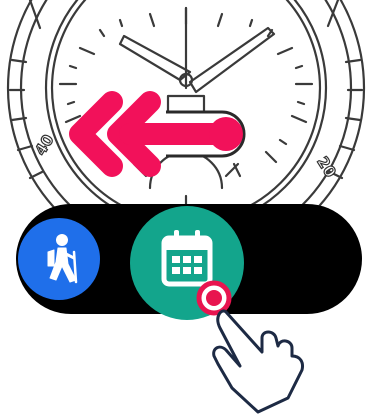  Describe the element at coordinates (214, 298) in the screenshot. I see `touch-point-dot` at that location.